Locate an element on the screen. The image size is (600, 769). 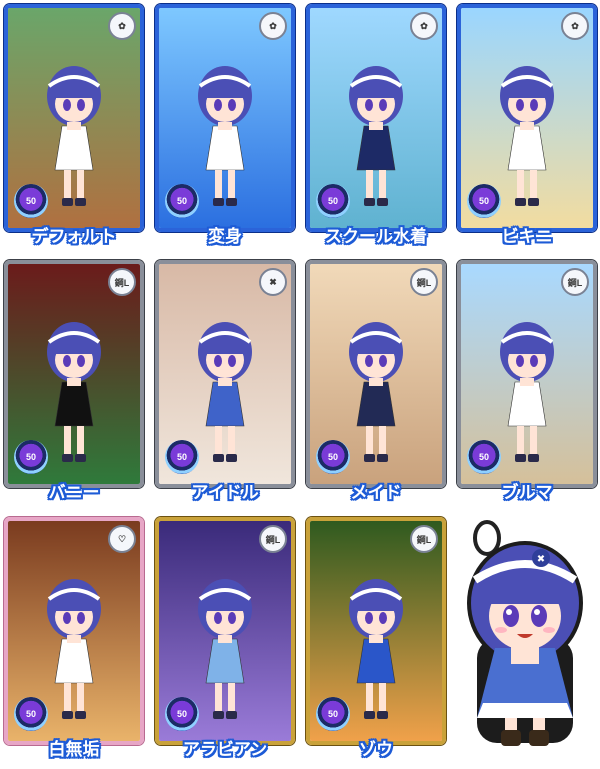
costume-name-label: 白無垢 is located at coordinates (74, 750).